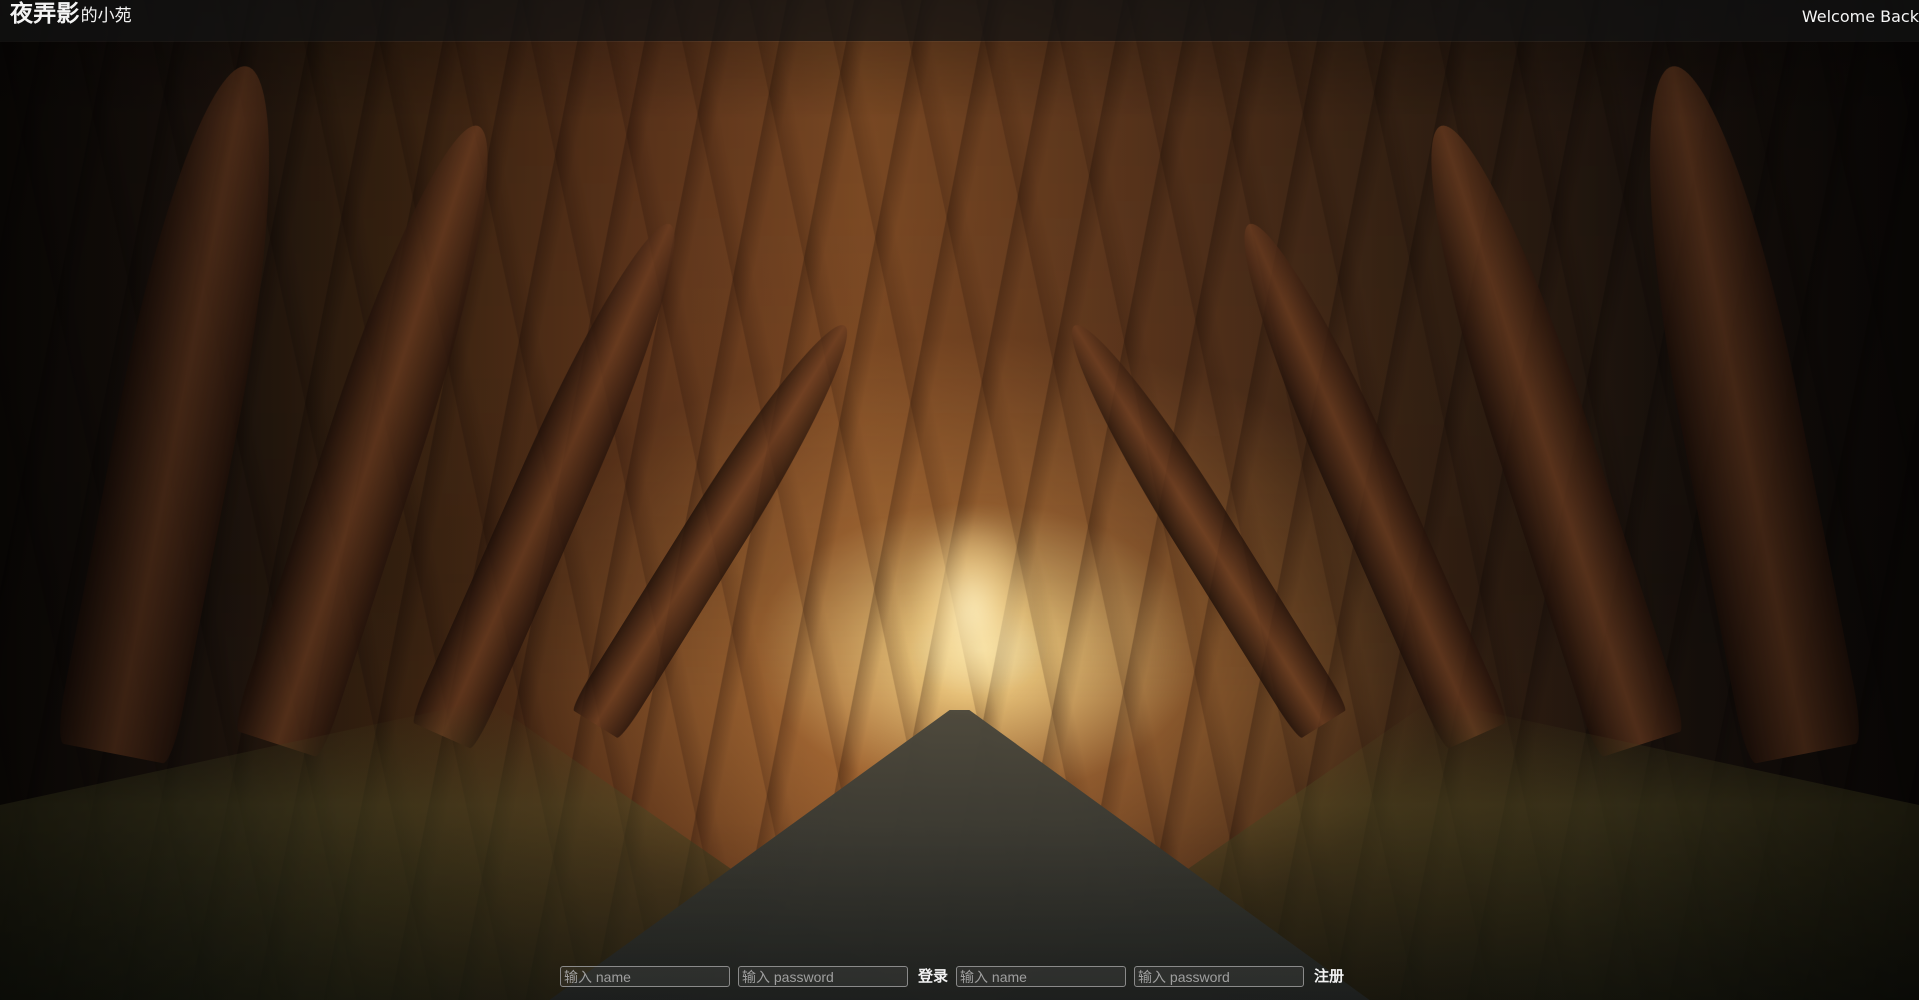 Image resolution: width=1919 pixels, height=1000 pixels. Describe the element at coordinates (933, 976) in the screenshot. I see `login-button: 登录` at that location.